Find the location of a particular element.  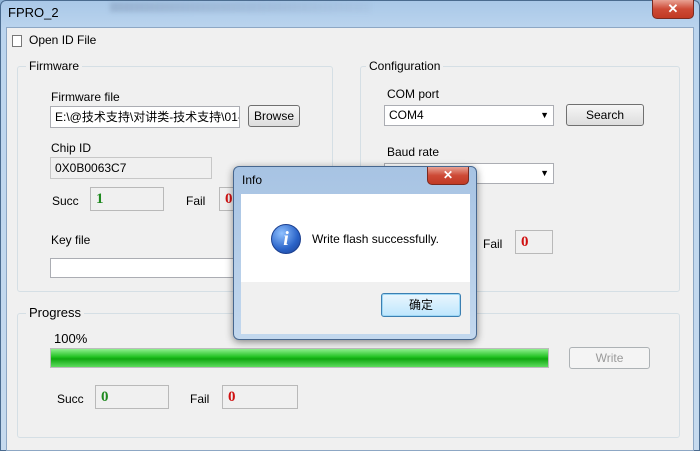

title-blur is located at coordinates (240, 7).